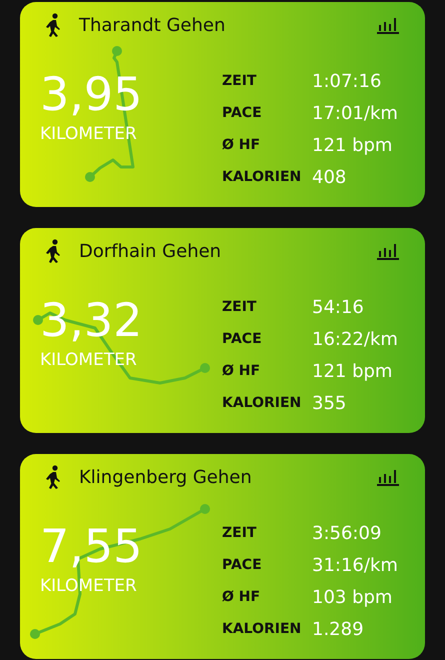 The height and width of the screenshot is (660, 445). I want to click on activity-title: Tharandt Gehen, so click(152, 26).